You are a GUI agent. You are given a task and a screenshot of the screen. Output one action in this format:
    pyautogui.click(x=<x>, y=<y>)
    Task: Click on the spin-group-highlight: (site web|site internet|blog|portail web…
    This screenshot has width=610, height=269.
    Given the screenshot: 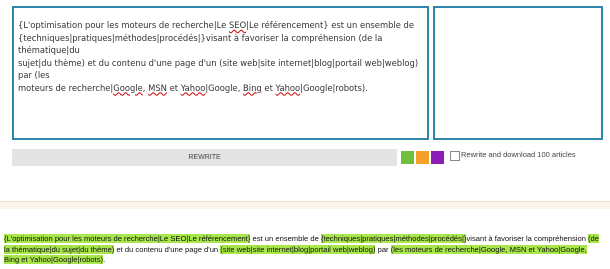 What is the action you would take?
    pyautogui.click(x=298, y=249)
    